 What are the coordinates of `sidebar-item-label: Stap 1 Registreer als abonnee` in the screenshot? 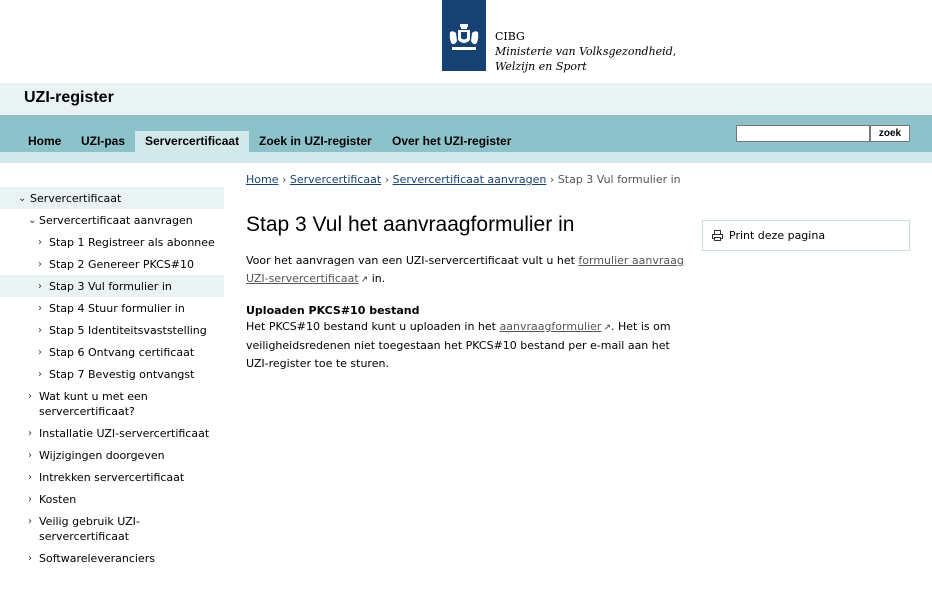 It's located at (132, 242).